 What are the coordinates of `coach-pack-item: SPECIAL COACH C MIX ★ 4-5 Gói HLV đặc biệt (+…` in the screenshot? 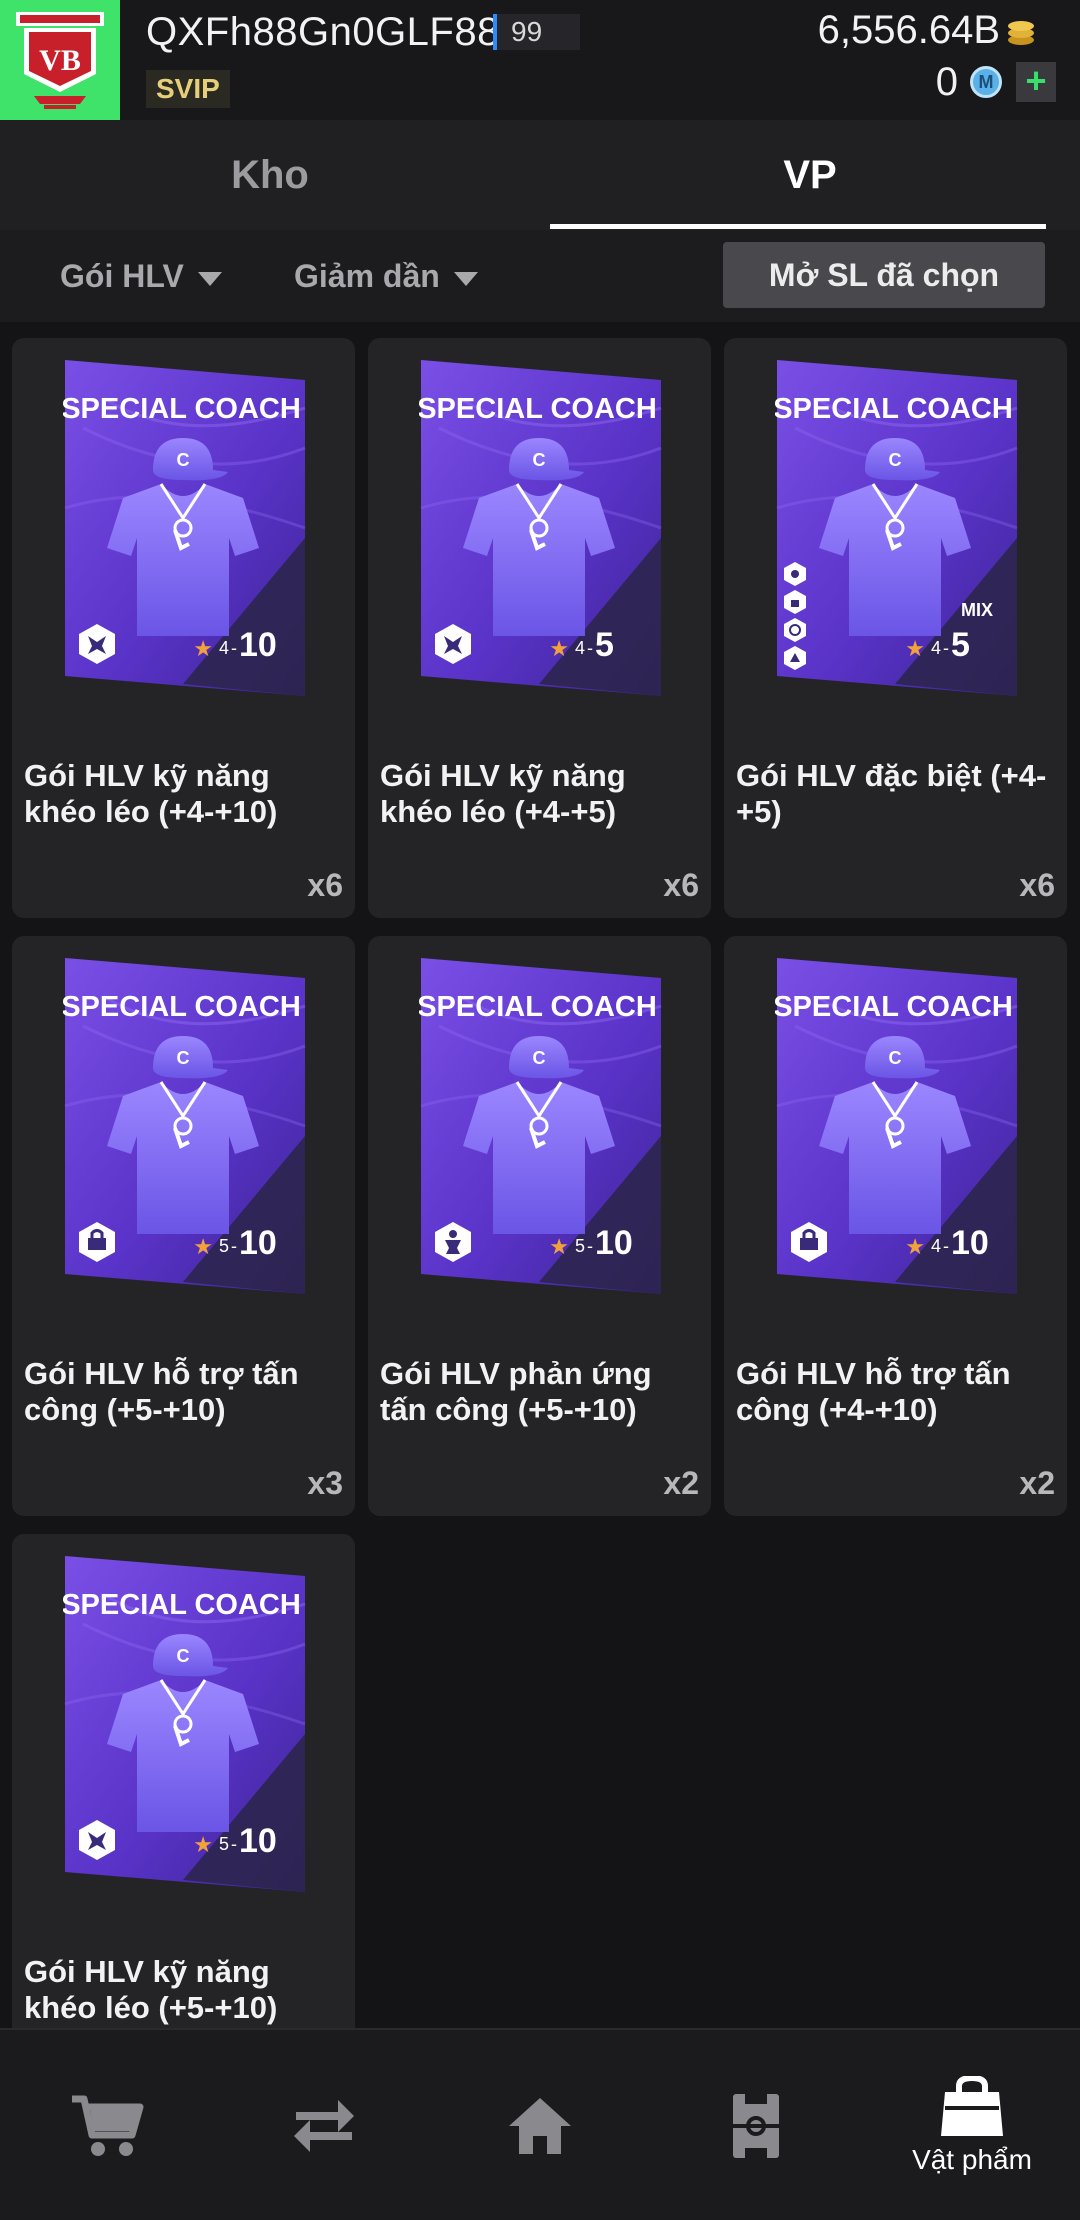 It's located at (895, 628).